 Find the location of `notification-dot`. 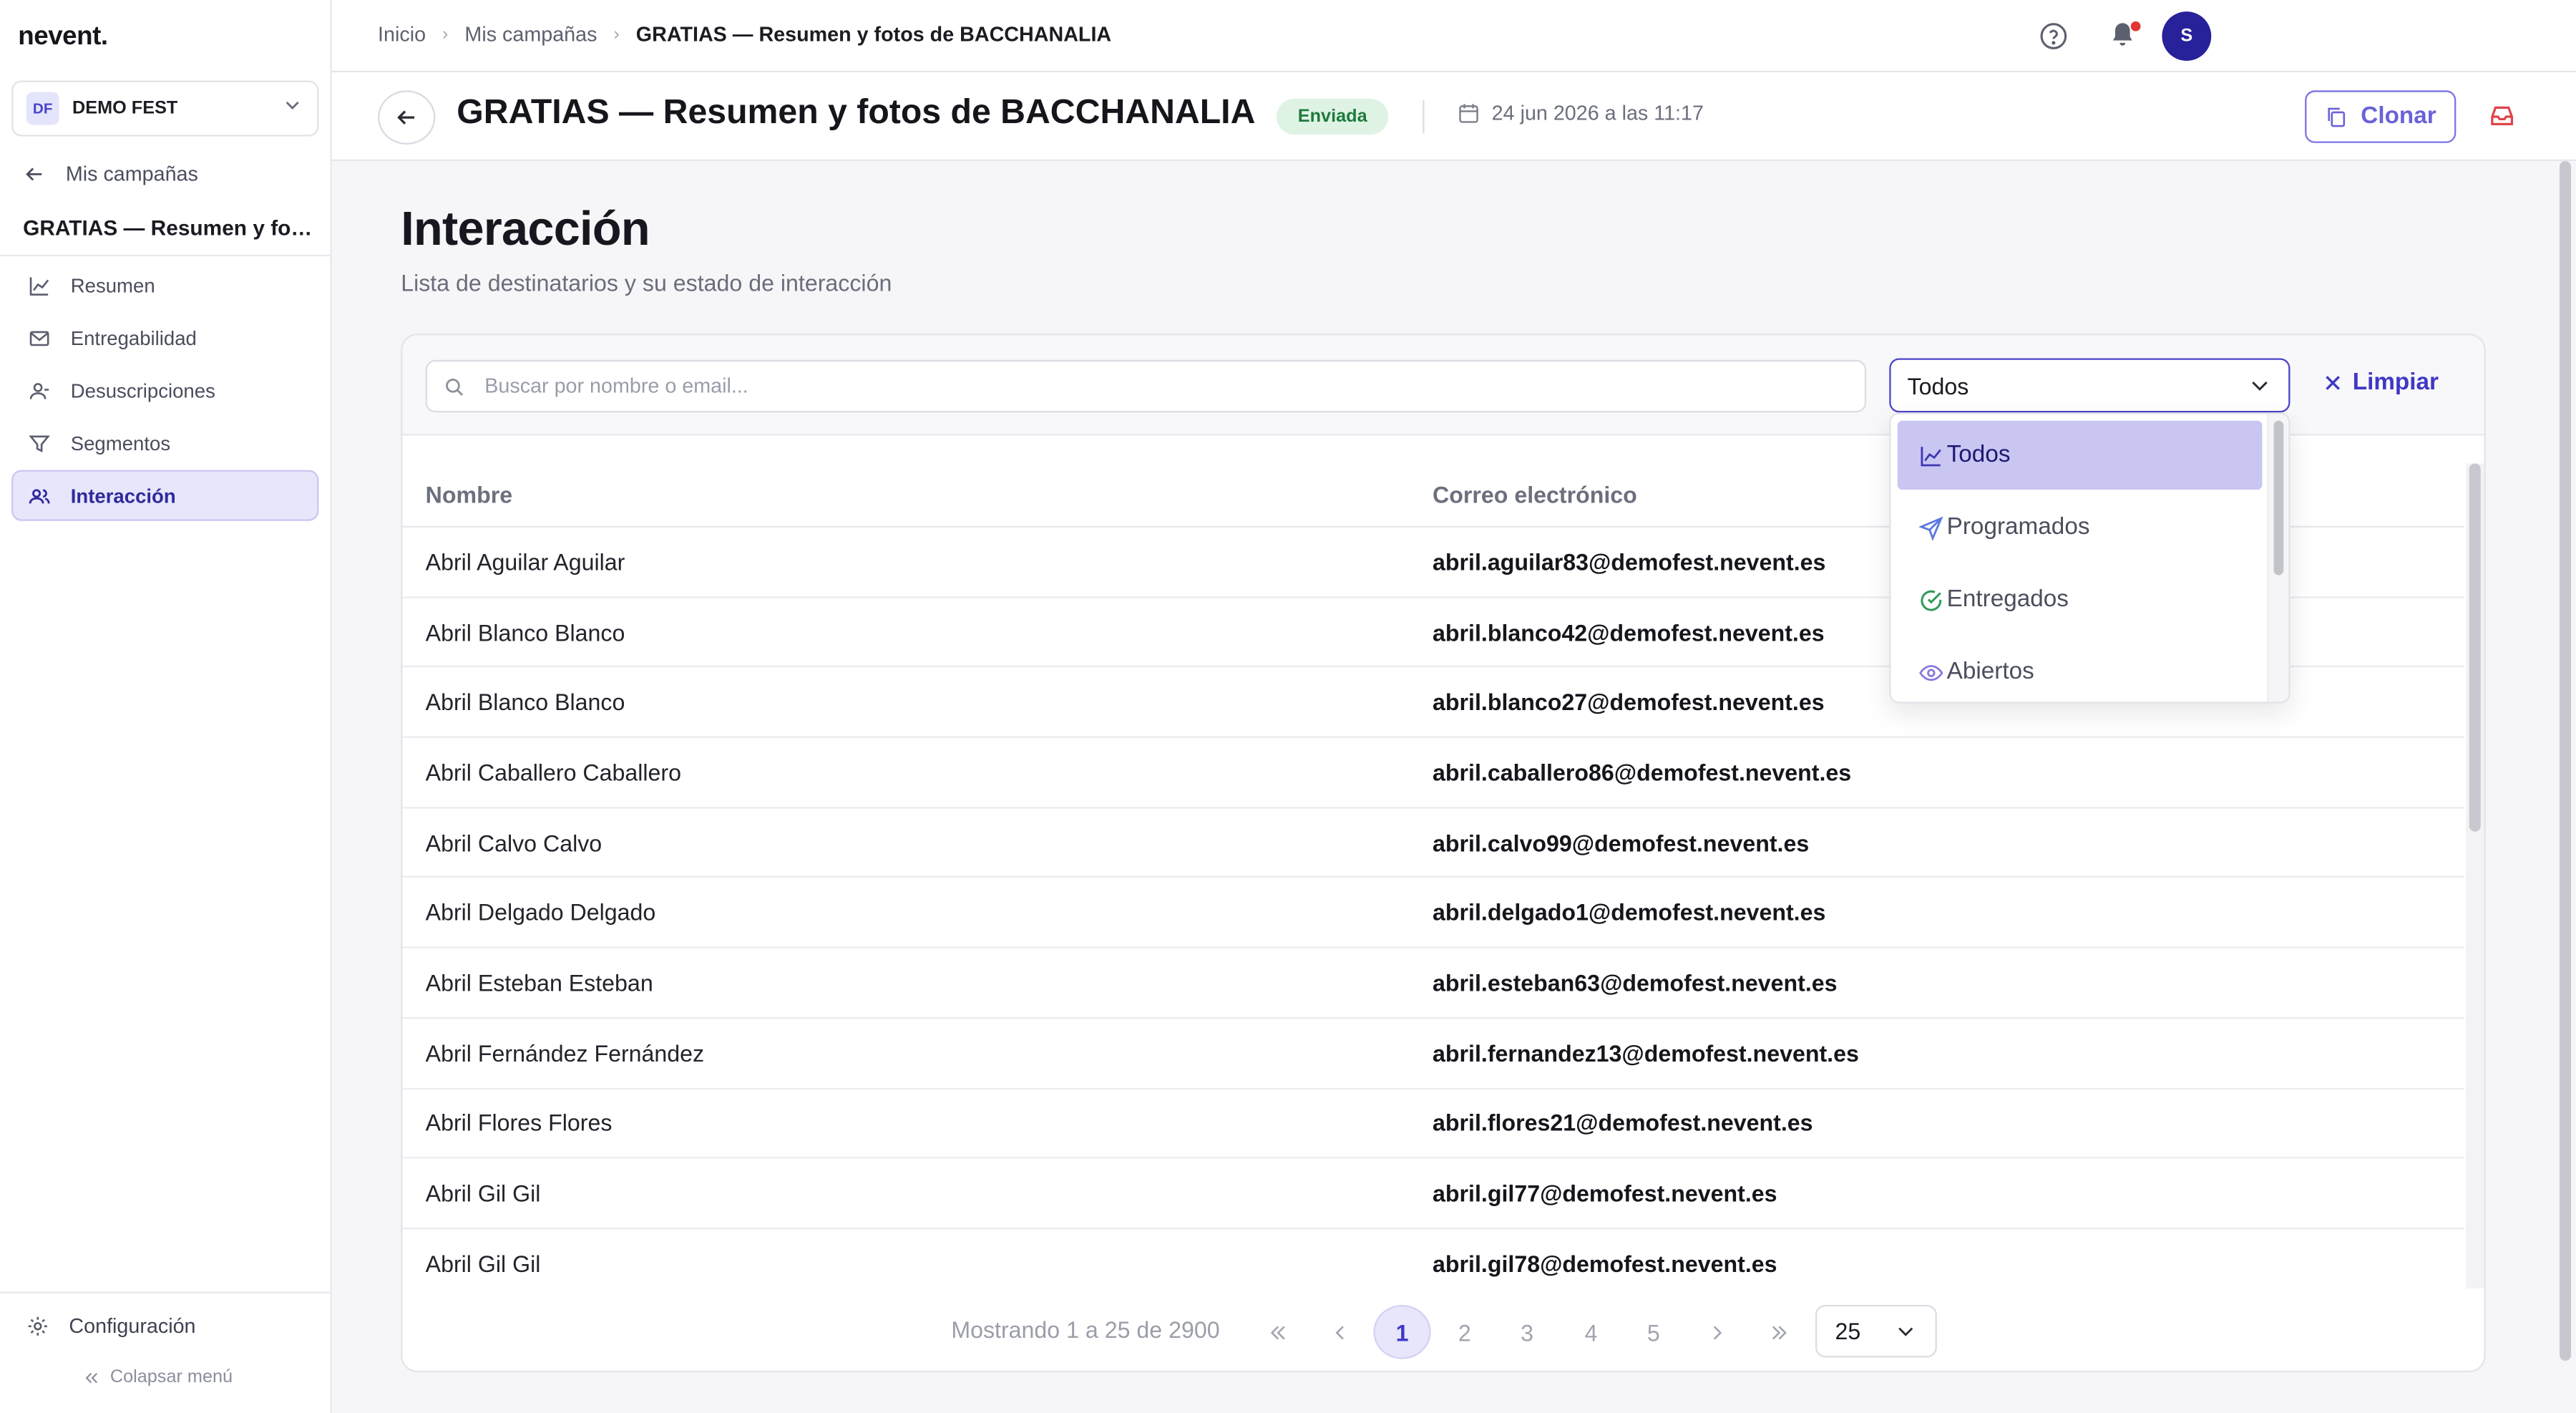

notification-dot is located at coordinates (2135, 26).